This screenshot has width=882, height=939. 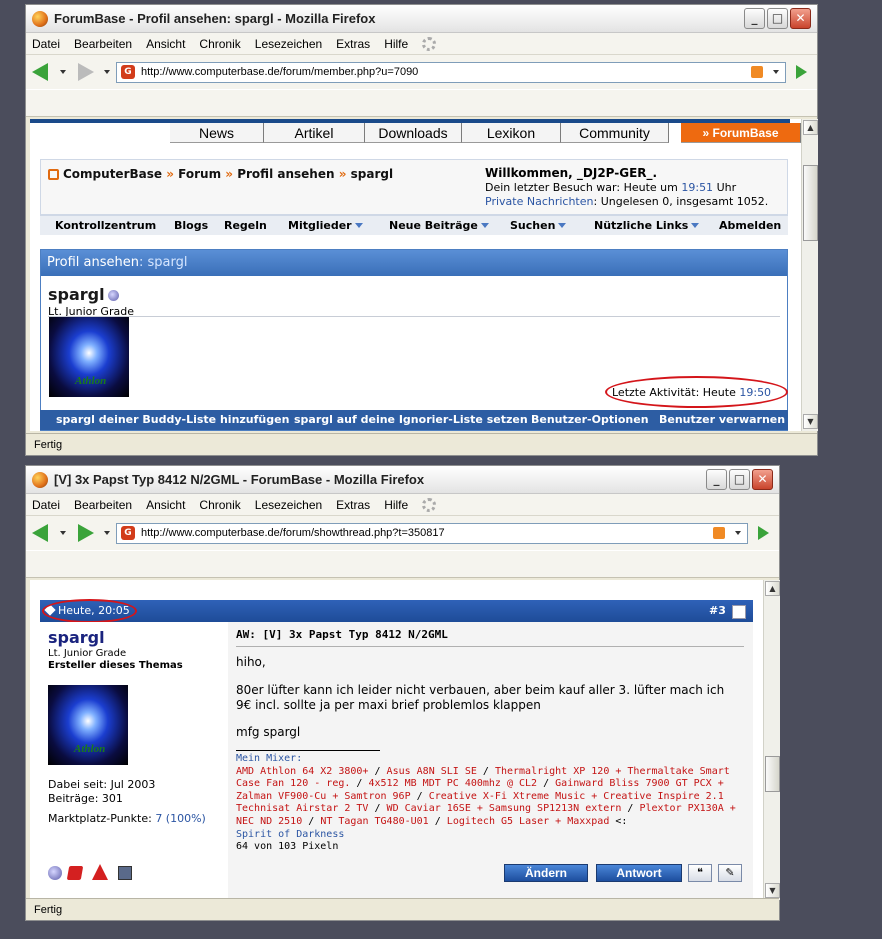 What do you see at coordinates (323, 796) in the screenshot?
I see `sig-item: Zalman VF900-Cu + Samtron 96P` at bounding box center [323, 796].